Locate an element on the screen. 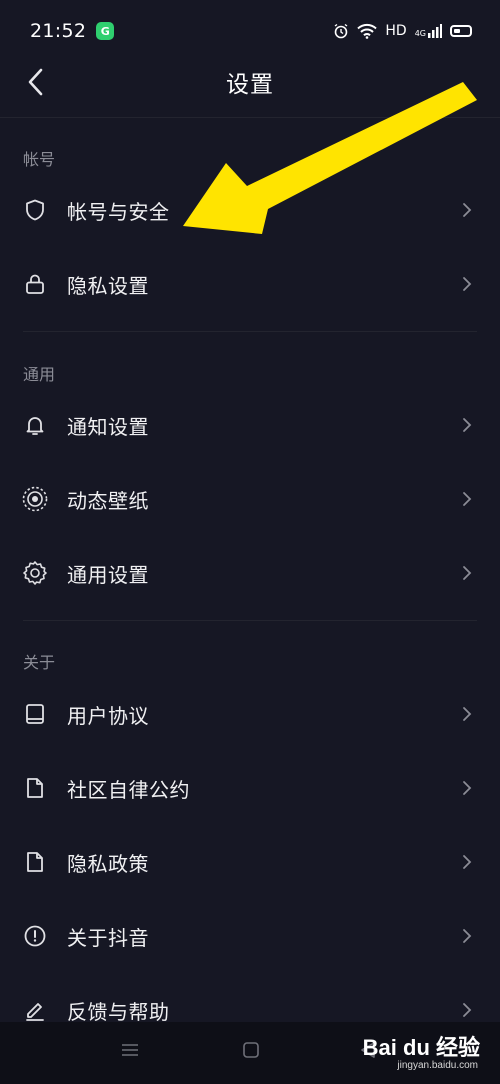 This screenshot has height=1084, width=500. title-bar: 设置 is located at coordinates (250, 82).